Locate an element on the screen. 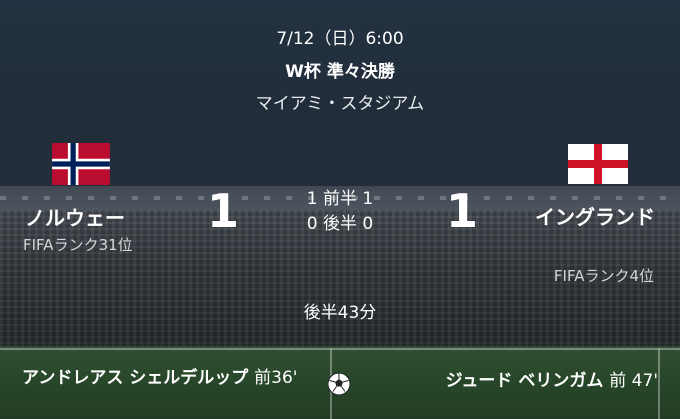 The width and height of the screenshot is (680, 419). away-team-rank: FIFAランク4位 is located at coordinates (603, 276).